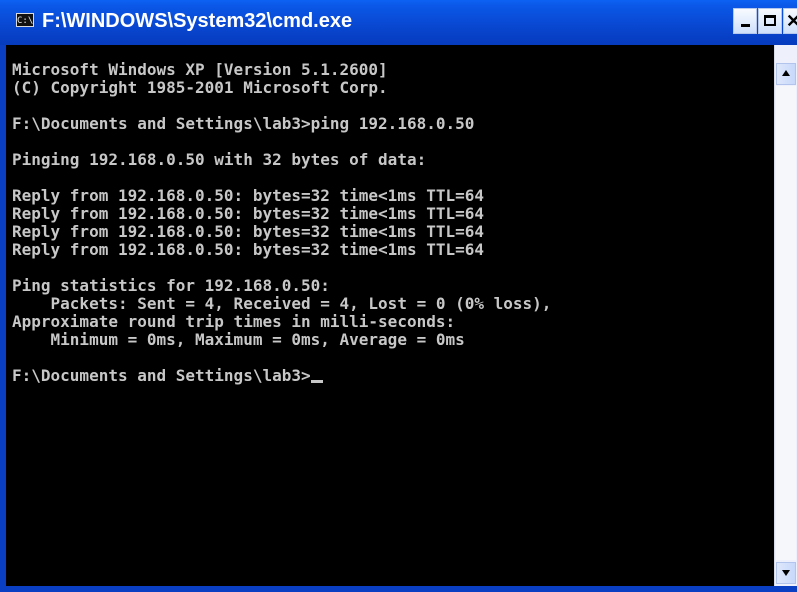 This screenshot has height=592, width=797. I want to click on scroll-up-button, so click(786, 74).